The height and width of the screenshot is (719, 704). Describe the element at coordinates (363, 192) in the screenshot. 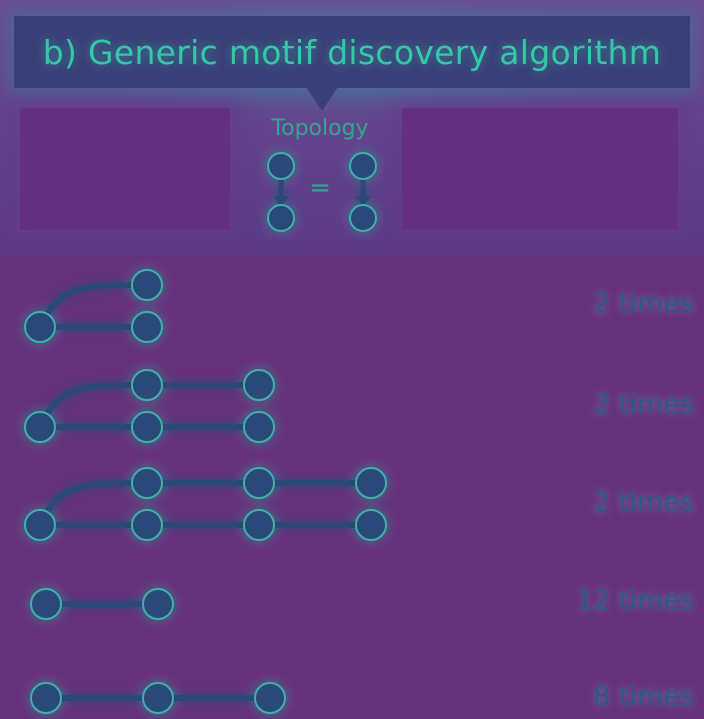

I see `topology-edge-right` at that location.